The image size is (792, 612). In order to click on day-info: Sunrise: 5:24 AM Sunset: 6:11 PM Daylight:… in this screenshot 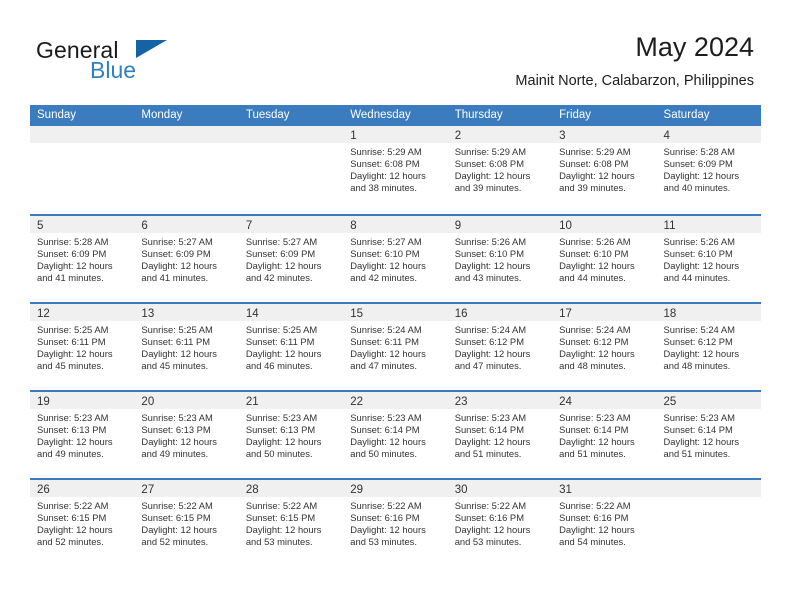, I will do `click(395, 346)`.